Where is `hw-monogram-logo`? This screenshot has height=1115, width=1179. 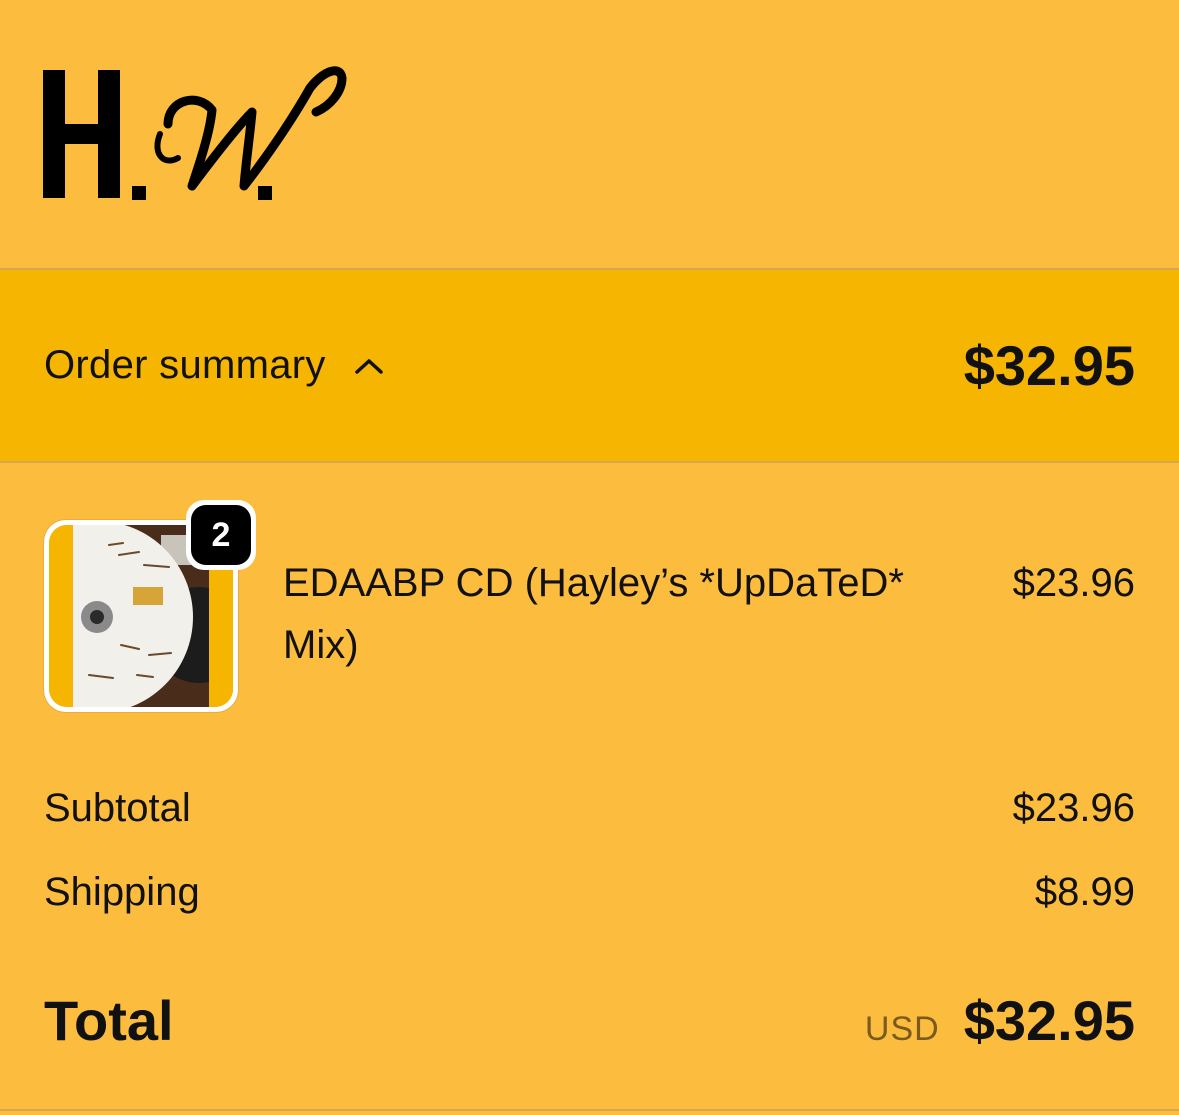
hw-monogram-logo is located at coordinates (200, 137).